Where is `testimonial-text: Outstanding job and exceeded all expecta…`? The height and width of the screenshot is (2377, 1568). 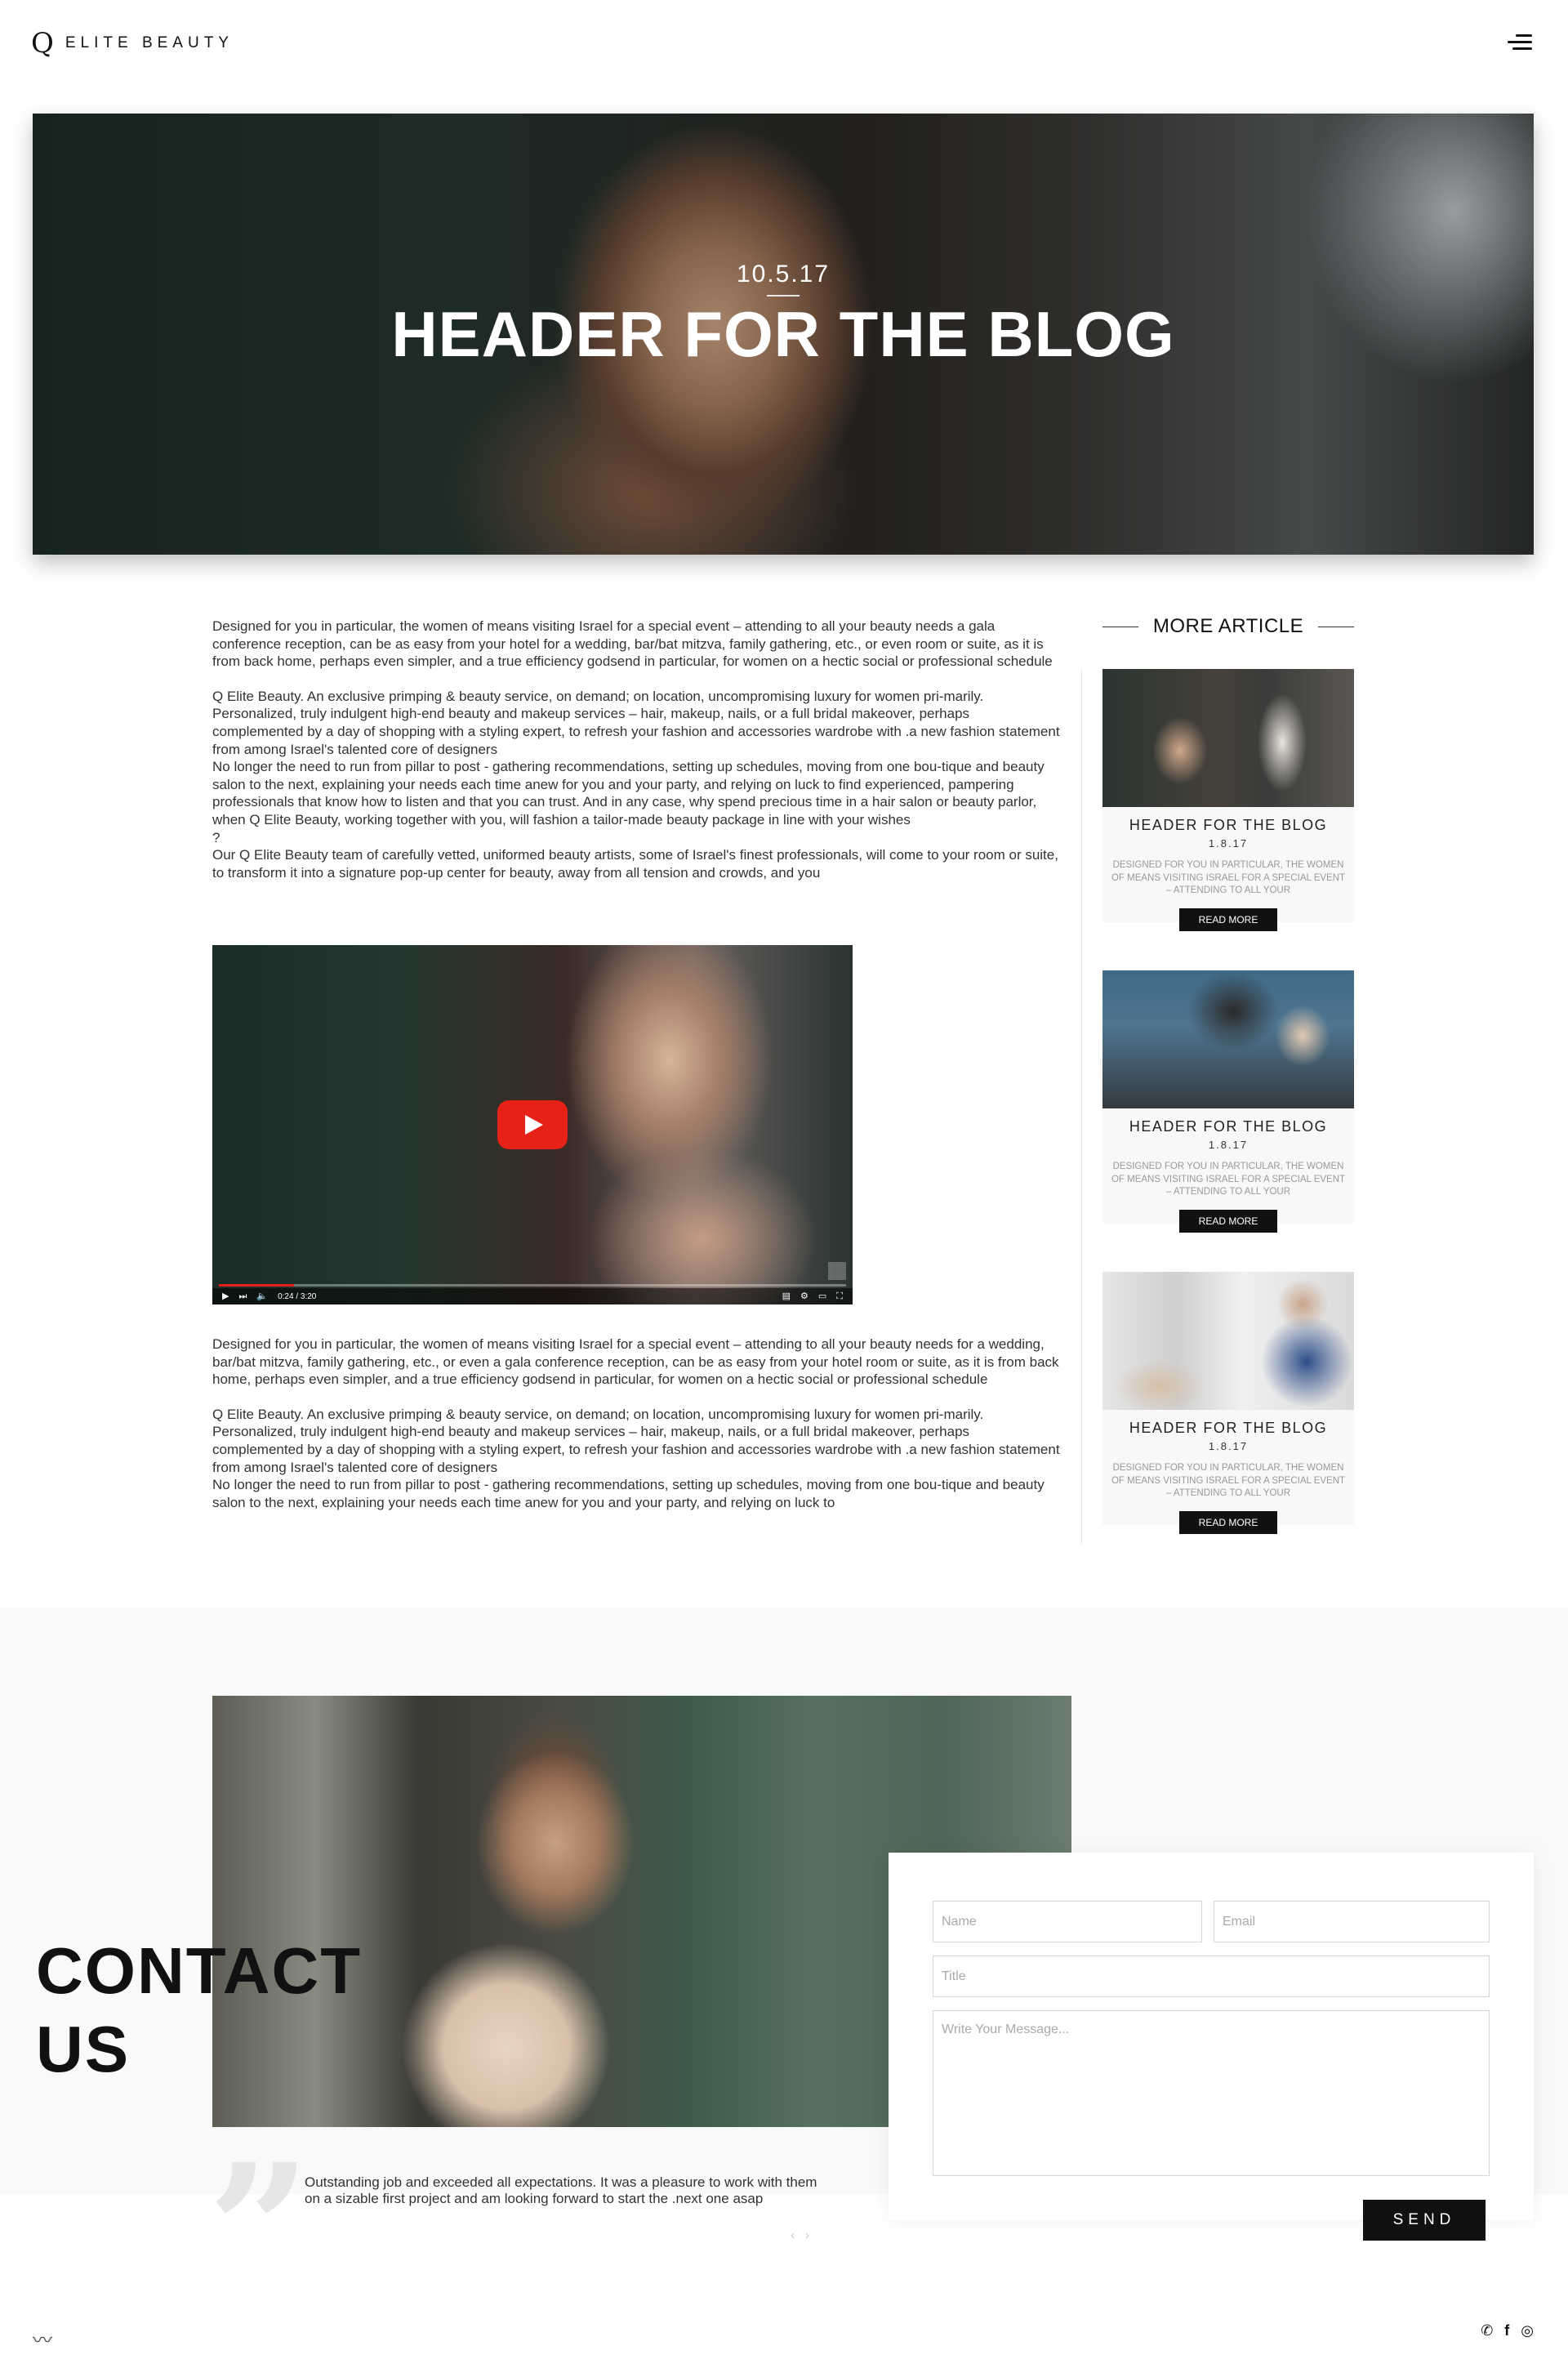
testimonial-text: Outstanding job and exceeded all expecta… is located at coordinates (561, 2190).